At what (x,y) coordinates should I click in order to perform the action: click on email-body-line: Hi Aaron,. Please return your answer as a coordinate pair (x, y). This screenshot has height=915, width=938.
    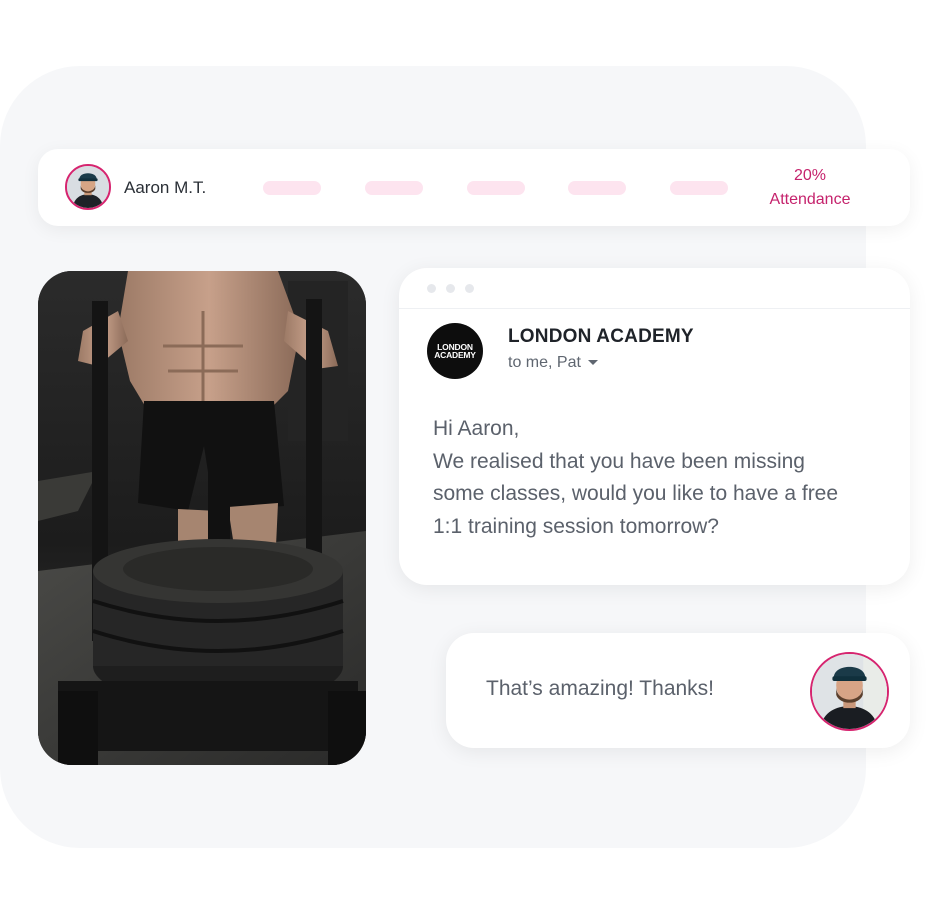
    Looking at the image, I should click on (476, 428).